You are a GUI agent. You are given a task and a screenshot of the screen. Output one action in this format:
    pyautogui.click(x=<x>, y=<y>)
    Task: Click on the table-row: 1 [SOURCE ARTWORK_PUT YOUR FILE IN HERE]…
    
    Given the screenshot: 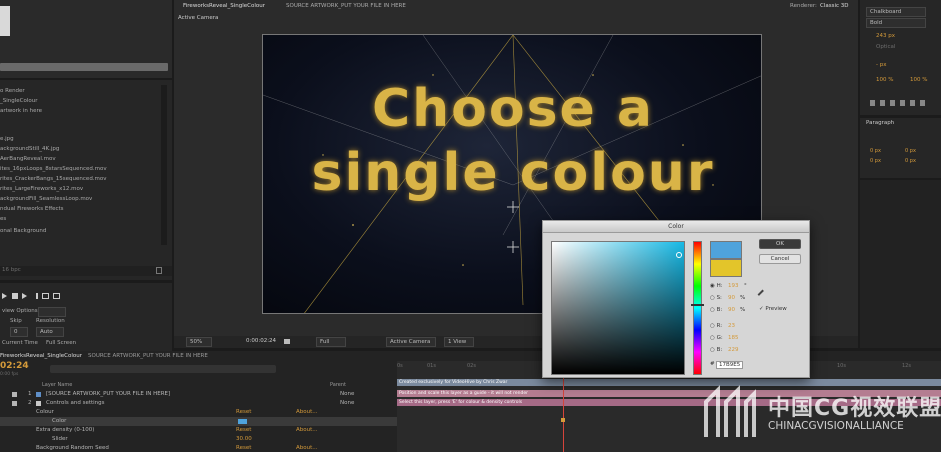 What is the action you would take?
    pyautogui.click(x=200, y=394)
    